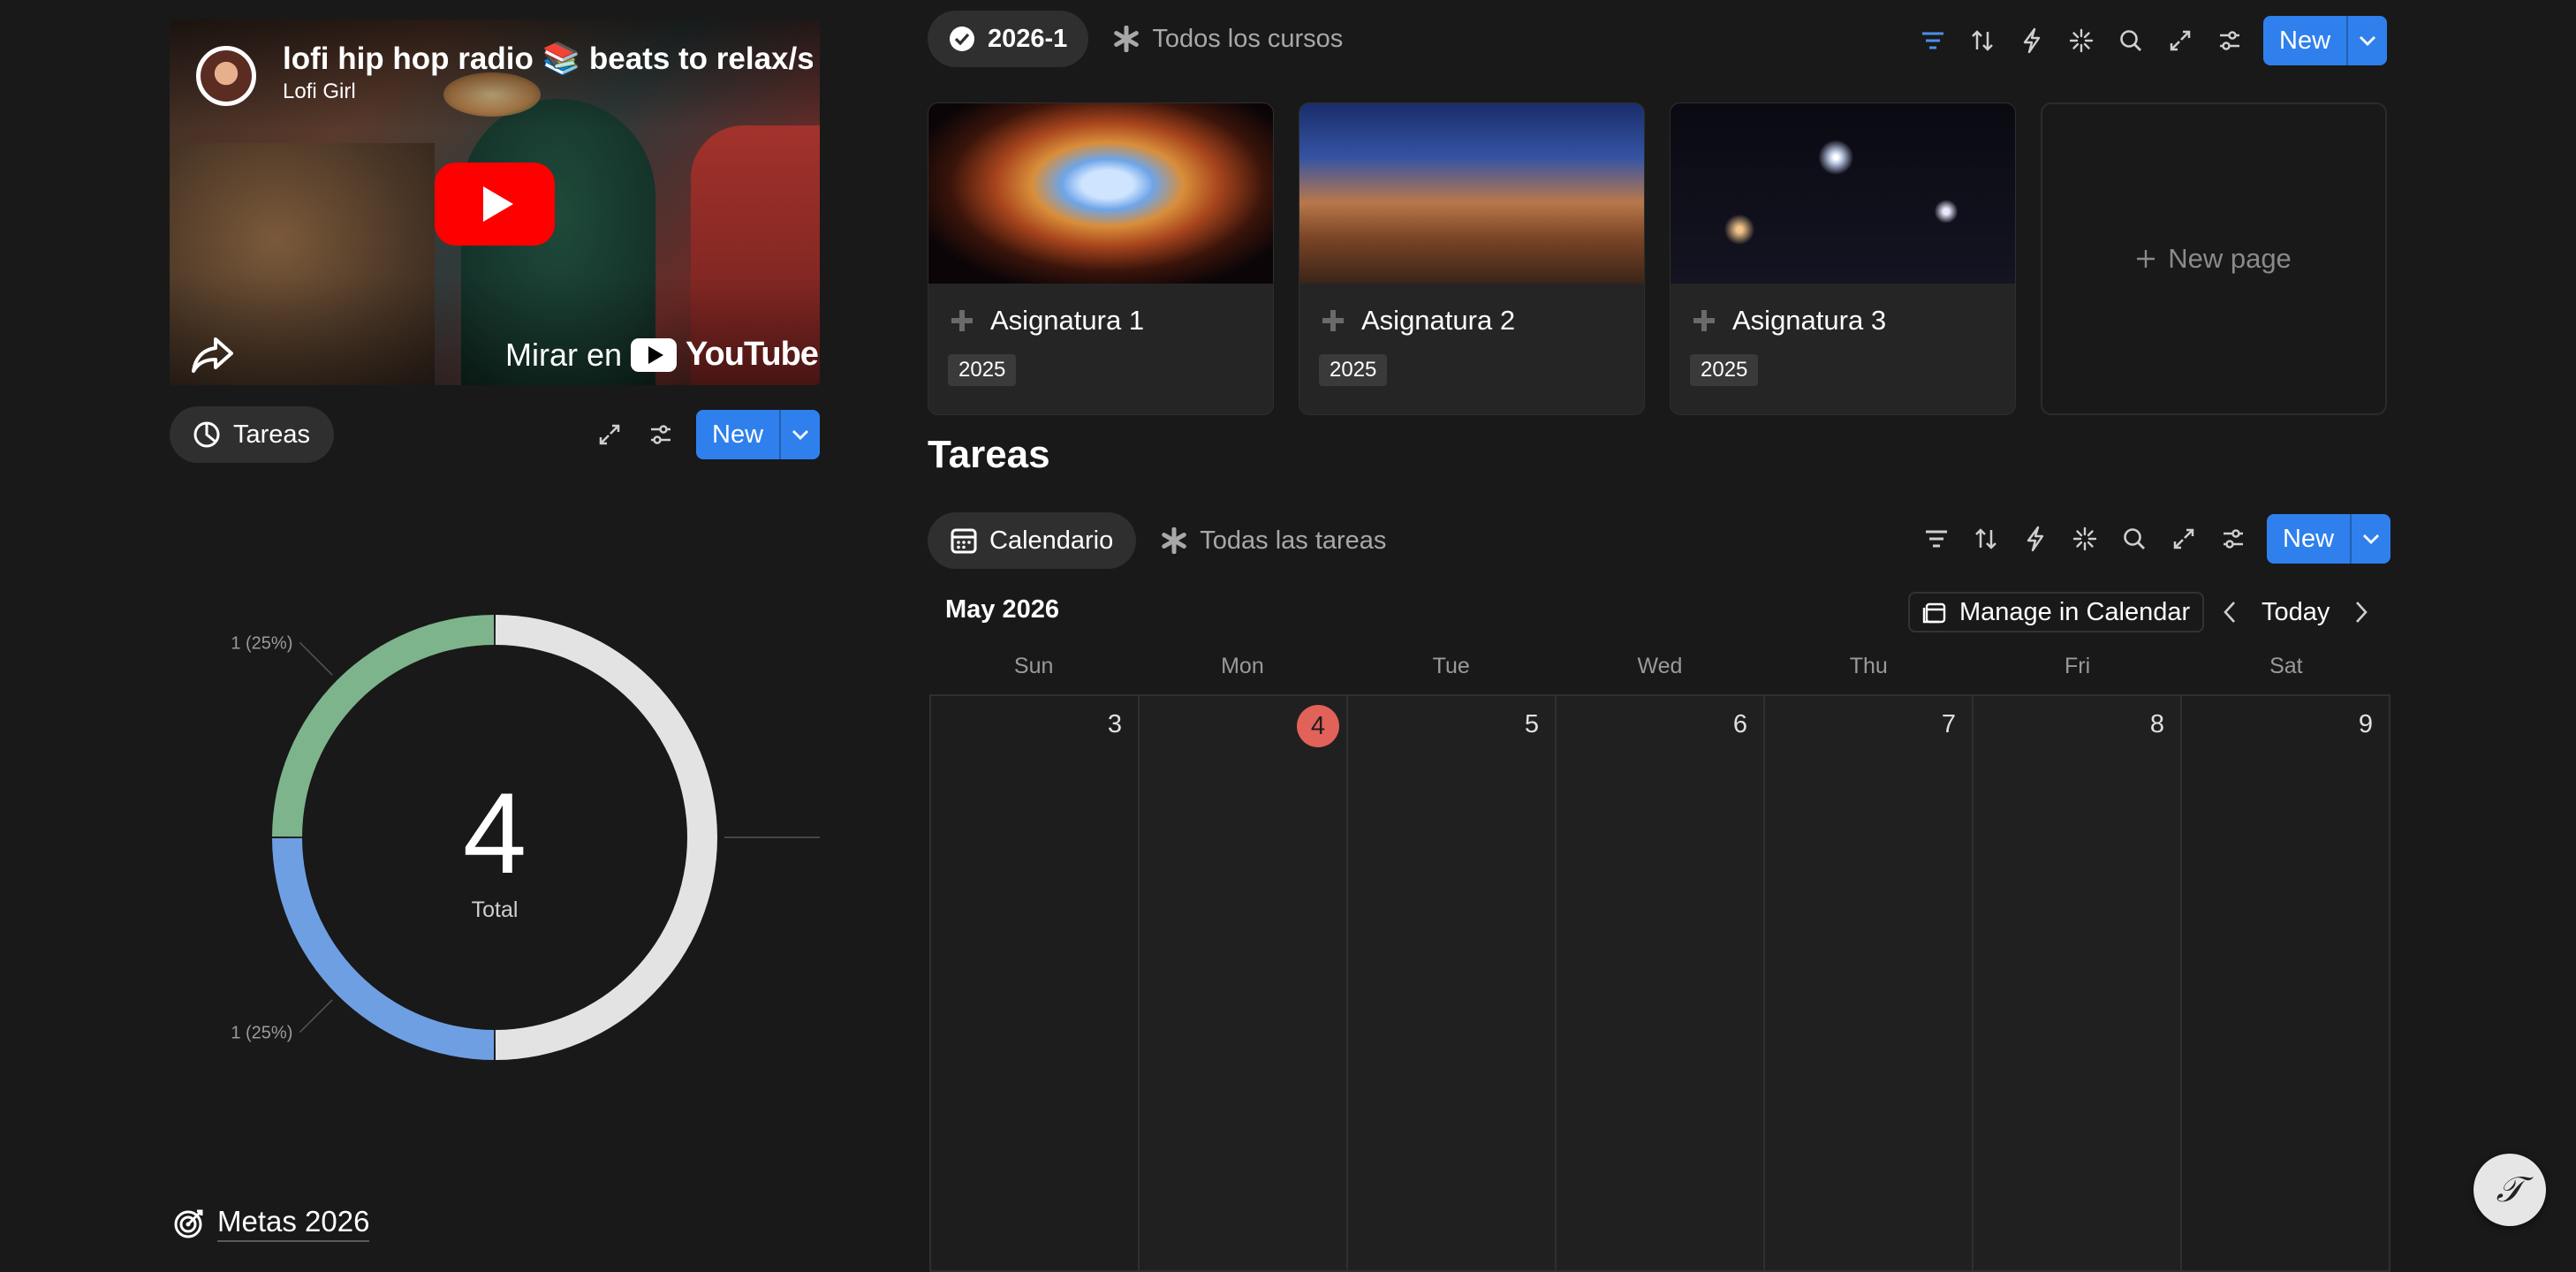 This screenshot has width=2576, height=1272. Describe the element at coordinates (2286, 666) in the screenshot. I see `weekday-label: Sat` at that location.